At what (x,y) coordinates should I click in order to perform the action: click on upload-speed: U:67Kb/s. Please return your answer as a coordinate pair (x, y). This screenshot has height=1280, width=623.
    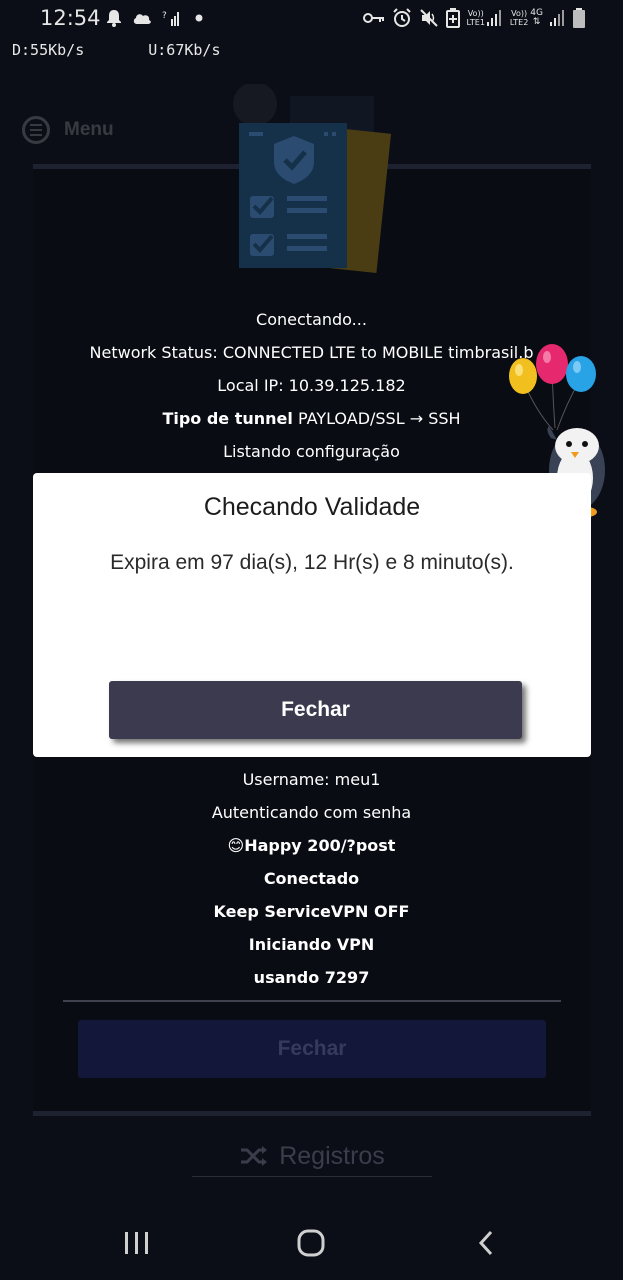
    Looking at the image, I should click on (184, 50).